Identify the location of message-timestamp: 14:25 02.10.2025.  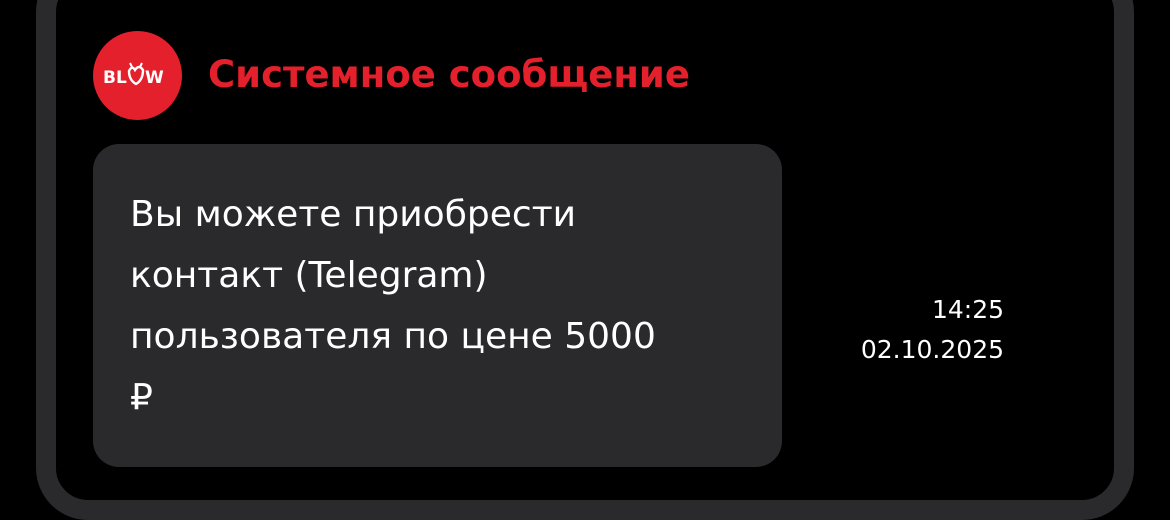
(932, 330).